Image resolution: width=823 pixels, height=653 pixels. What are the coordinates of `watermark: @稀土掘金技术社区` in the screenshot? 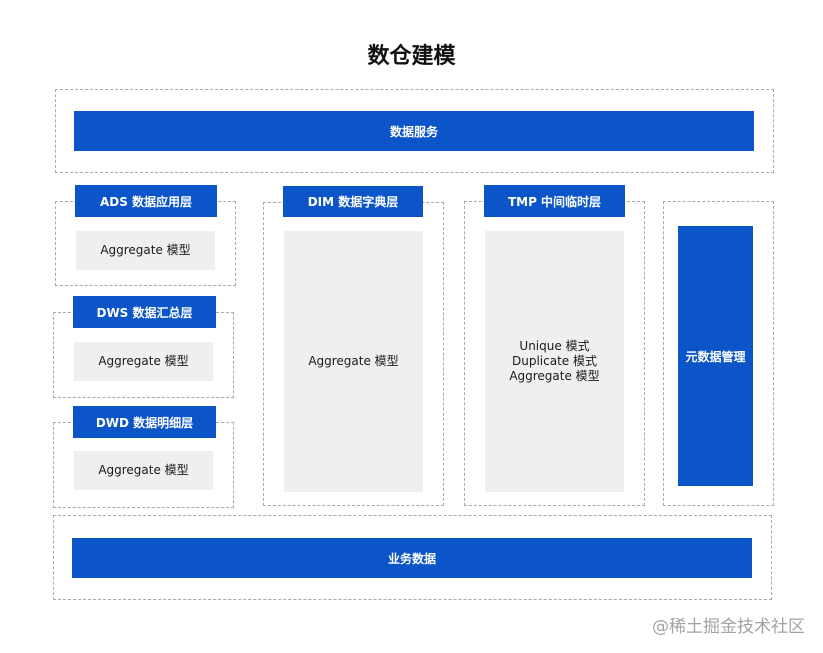 It's located at (728, 627).